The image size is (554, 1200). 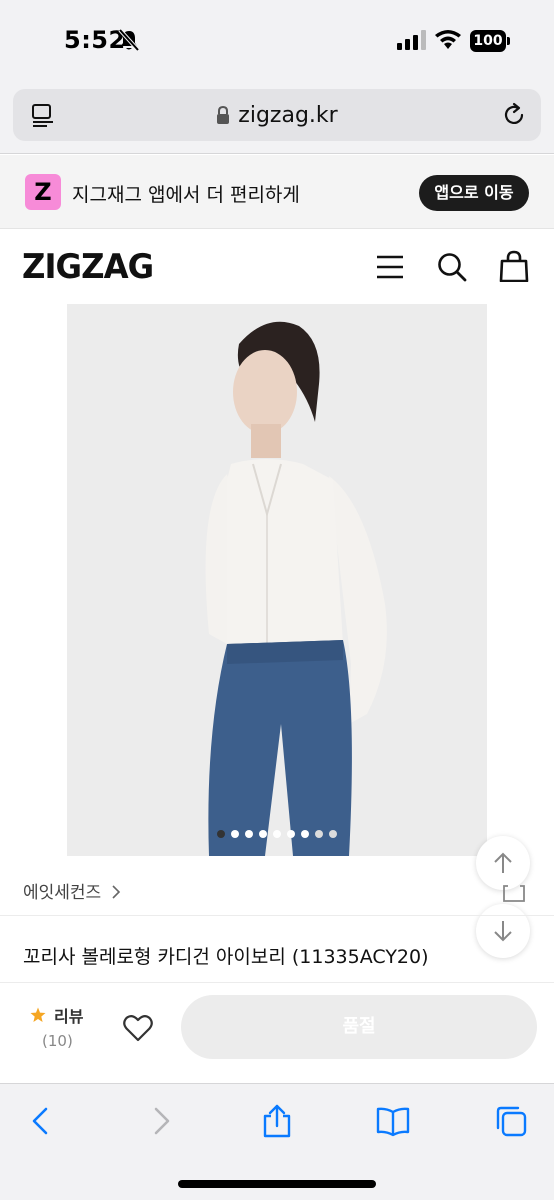 What do you see at coordinates (474, 193) in the screenshot?
I see `open-app-button: 앱으로 이동` at bounding box center [474, 193].